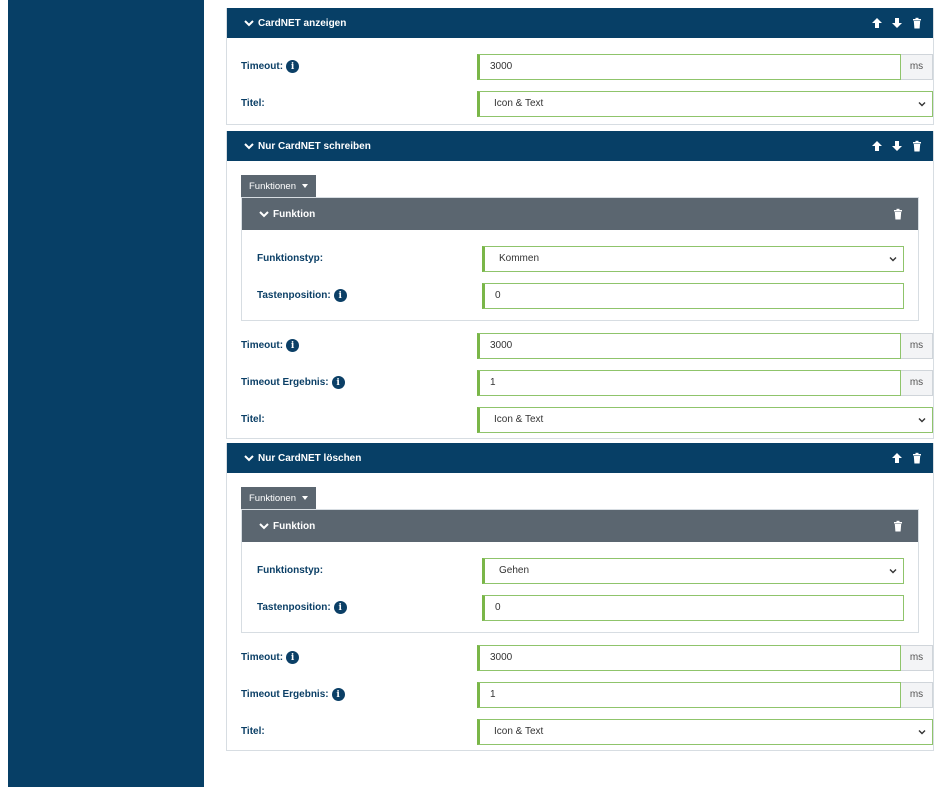  Describe the element at coordinates (580, 23) in the screenshot. I see `section-header: CardNET anzeigen` at that location.